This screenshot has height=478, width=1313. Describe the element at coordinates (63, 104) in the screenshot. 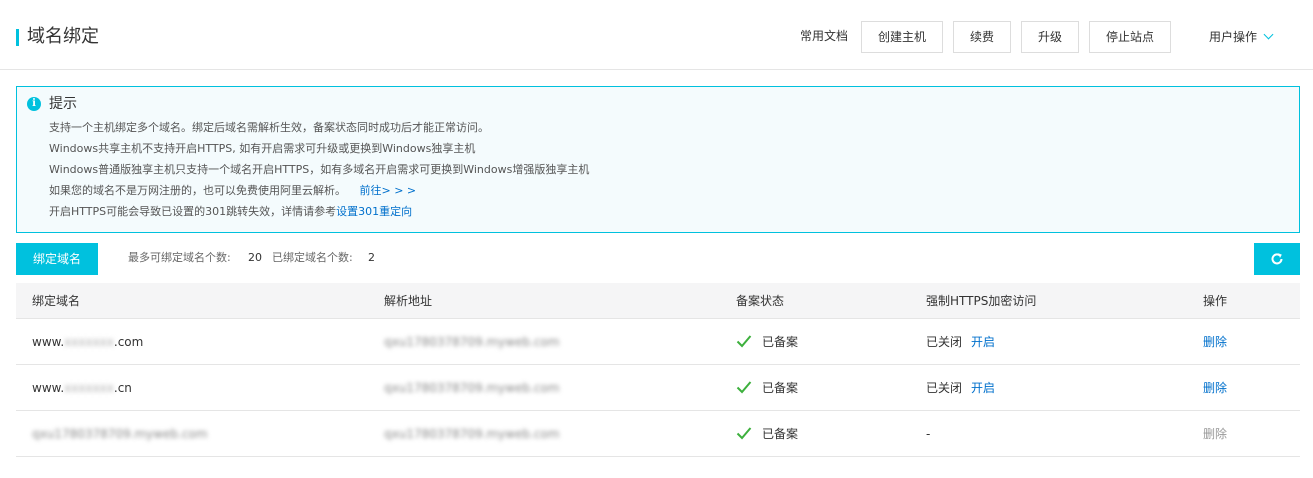

I see `notice-title: 提示` at that location.